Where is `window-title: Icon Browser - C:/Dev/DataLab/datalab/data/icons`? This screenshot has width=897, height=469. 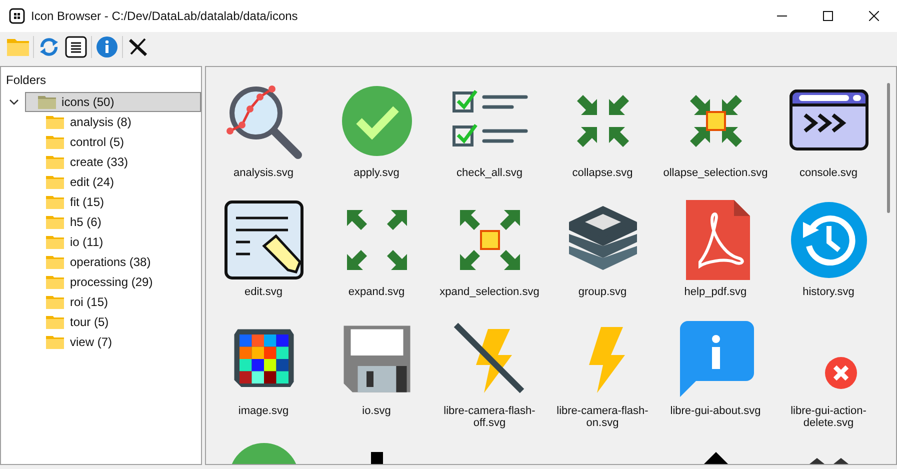
window-title: Icon Browser - C:/Dev/DataLab/datalab/data/icons is located at coordinates (164, 16).